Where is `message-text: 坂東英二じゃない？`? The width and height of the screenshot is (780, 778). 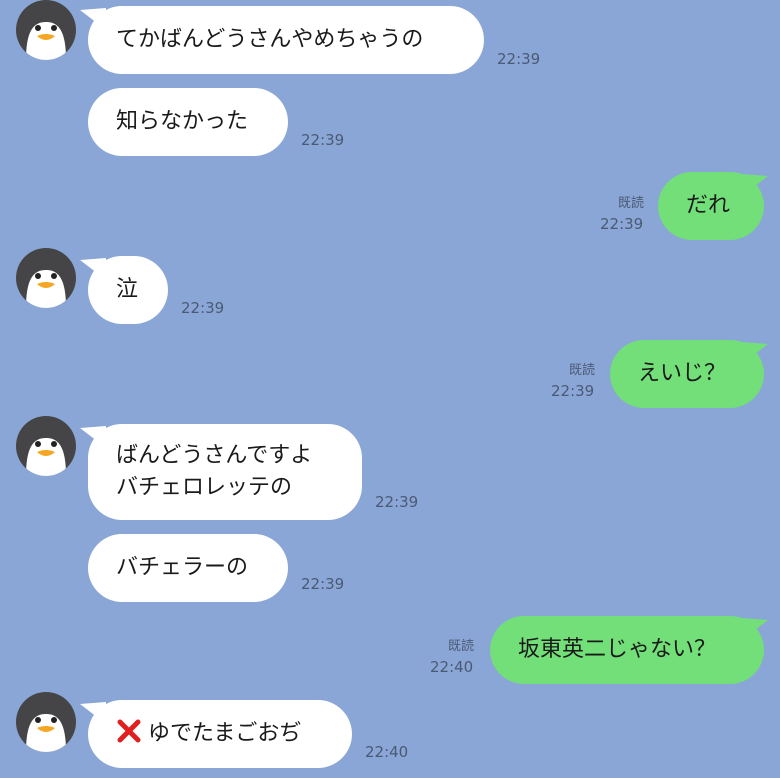 message-text: 坂東英二じゃない？ is located at coordinates (617, 649).